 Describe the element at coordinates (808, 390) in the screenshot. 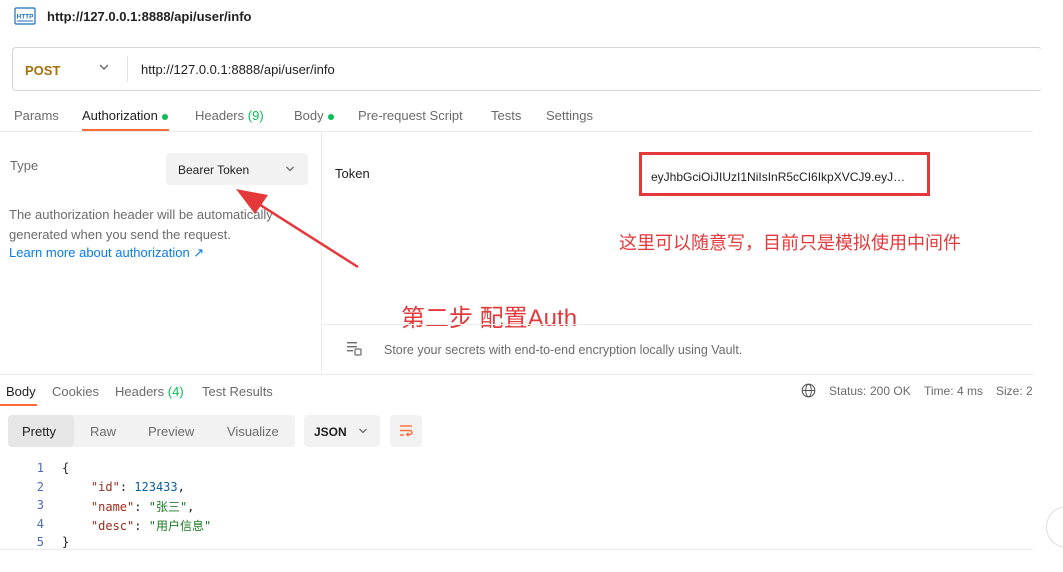

I see `globe-icon` at that location.